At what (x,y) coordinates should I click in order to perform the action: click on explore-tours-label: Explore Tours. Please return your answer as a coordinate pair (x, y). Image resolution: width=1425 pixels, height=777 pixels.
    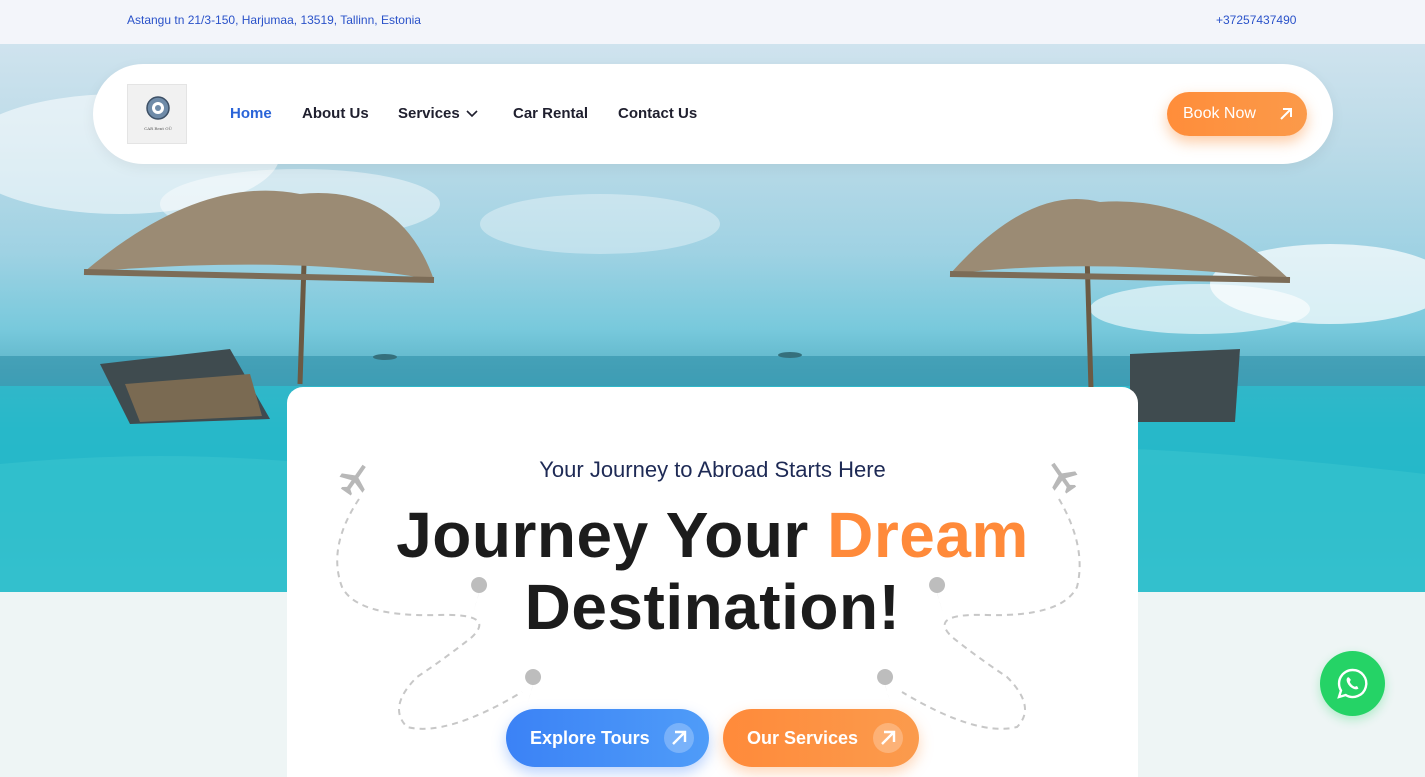
    Looking at the image, I should click on (590, 738).